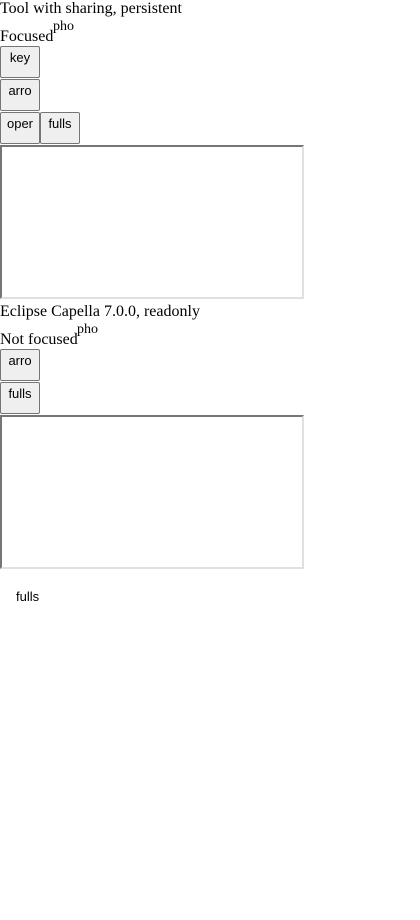  Describe the element at coordinates (28, 596) in the screenshot. I see `fullscreen-label: fulls` at that location.